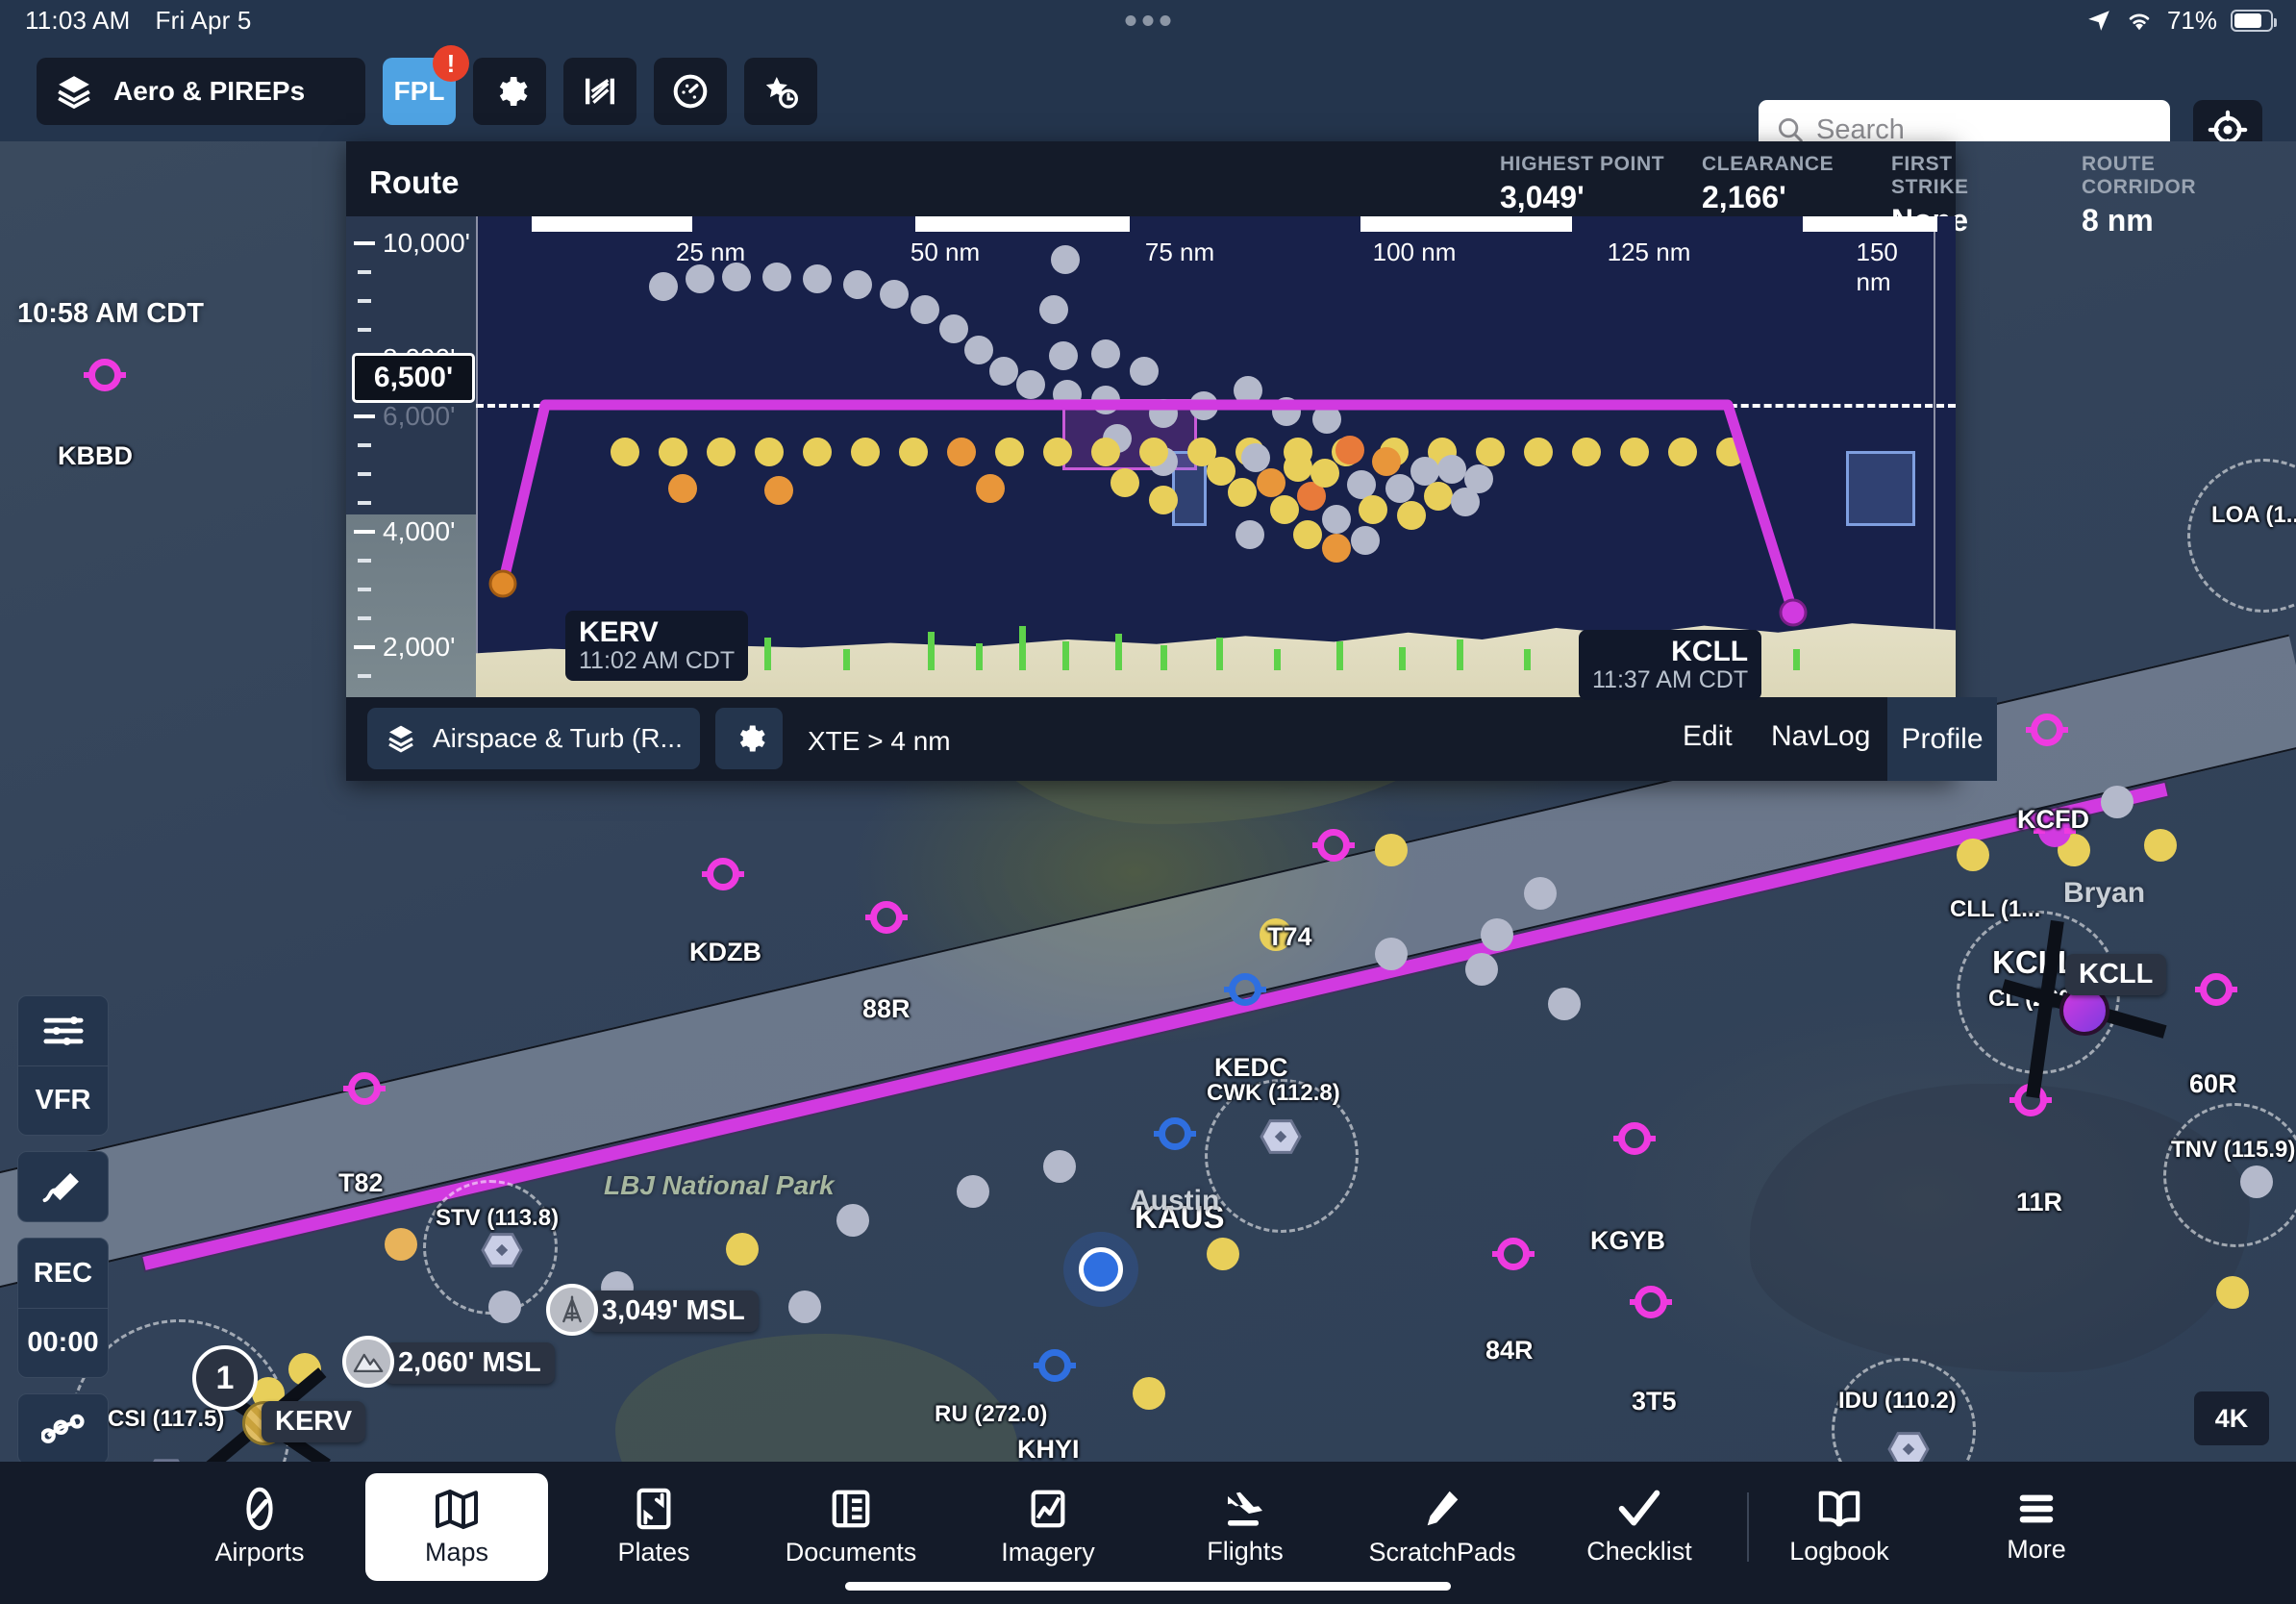 Image resolution: width=2296 pixels, height=1604 pixels. I want to click on map-navaid-ru: RU (272.0), so click(991, 1414).